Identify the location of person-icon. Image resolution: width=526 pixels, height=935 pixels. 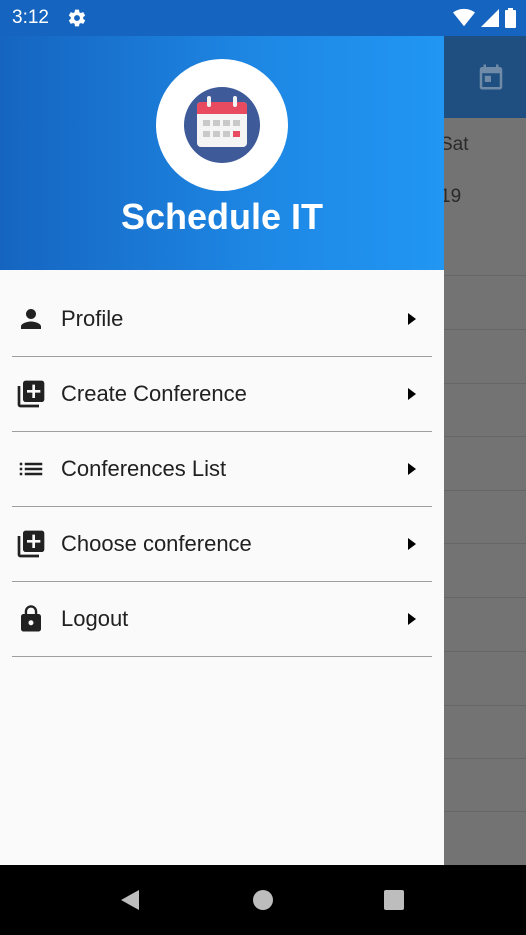
(31, 319).